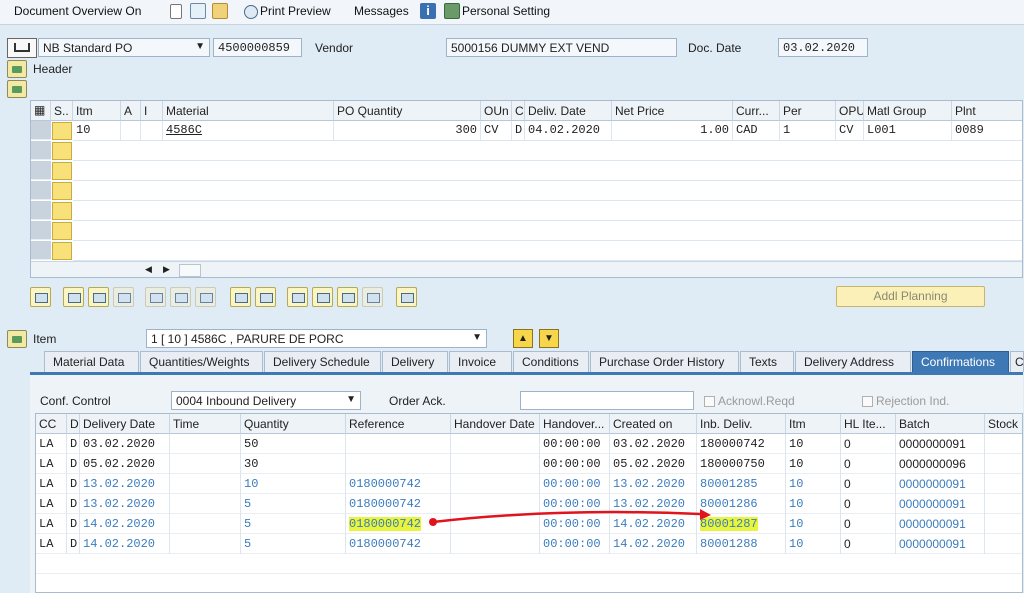  I want to click on scroll-thumb, so click(190, 270).